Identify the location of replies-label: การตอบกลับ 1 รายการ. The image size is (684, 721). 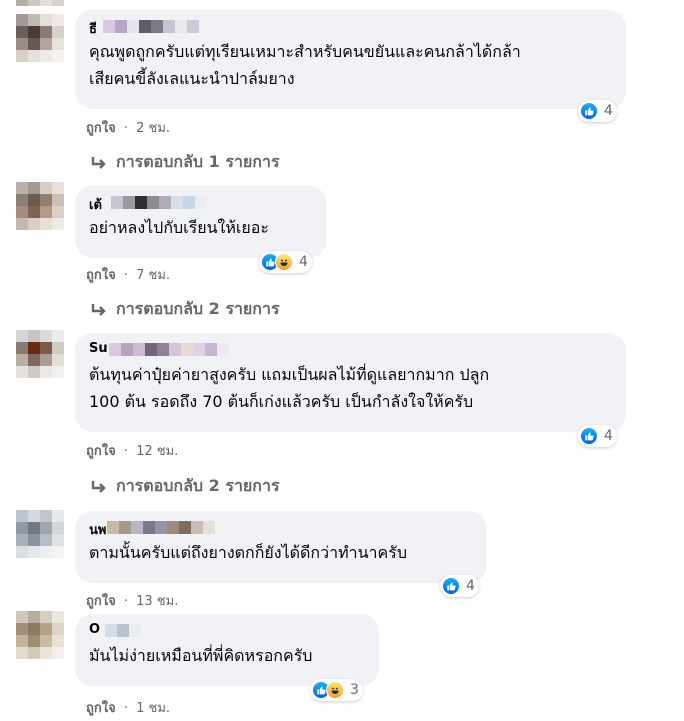
(198, 161).